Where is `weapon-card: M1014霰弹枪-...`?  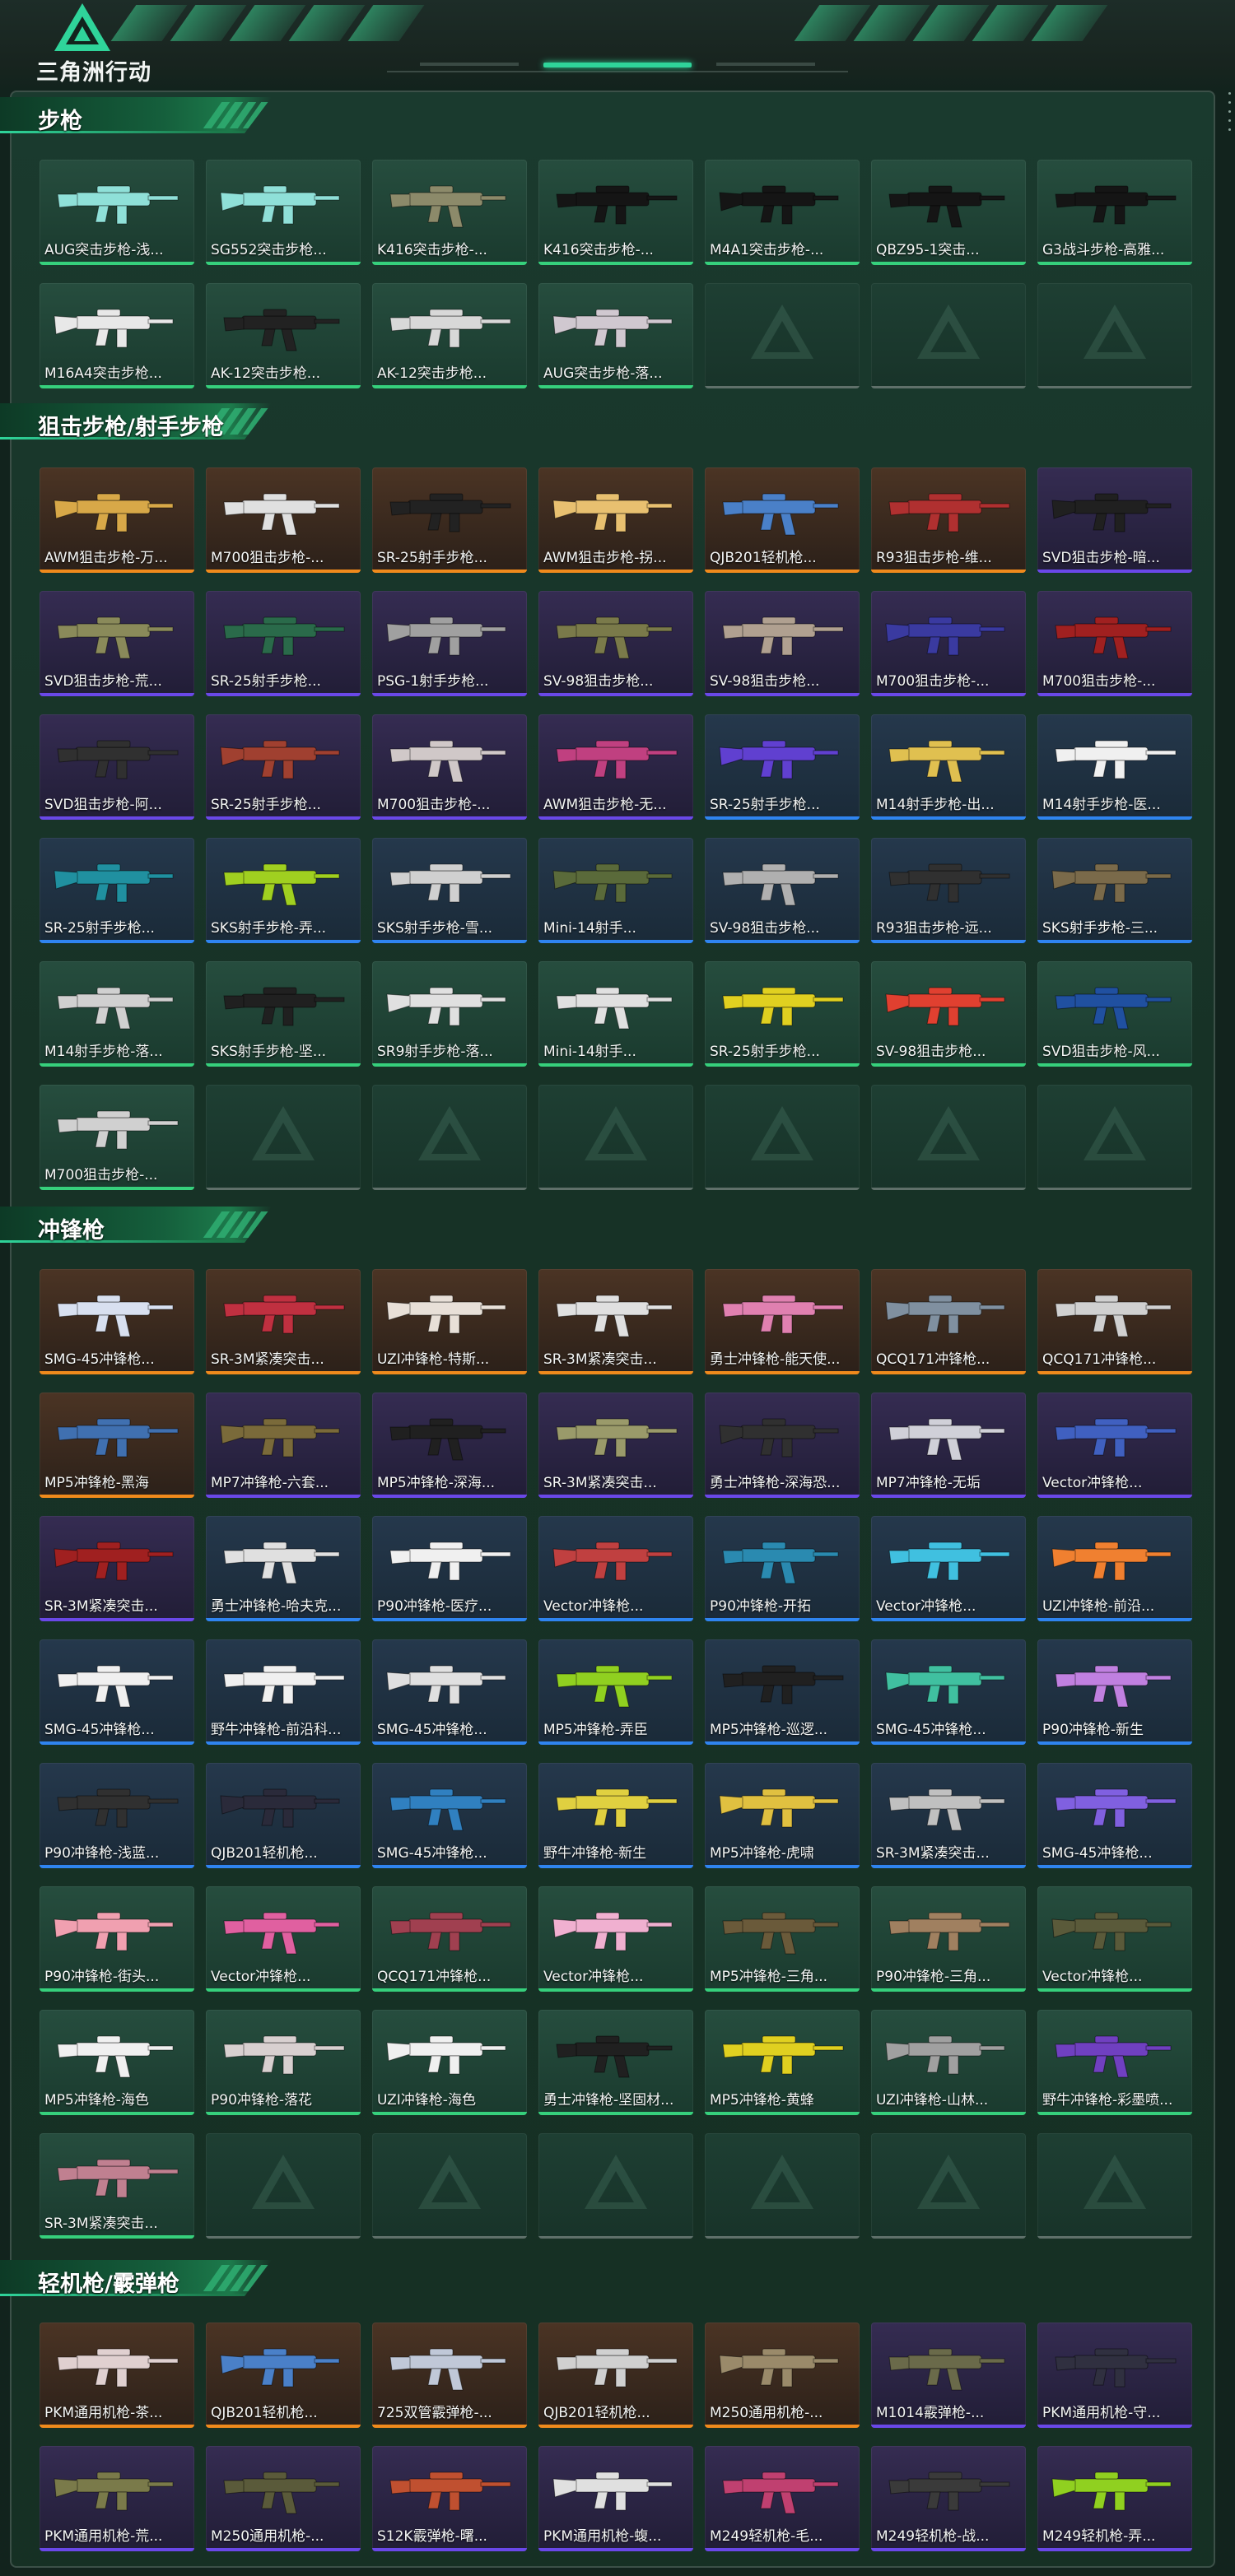 weapon-card: M1014霰弹枪-... is located at coordinates (948, 2375).